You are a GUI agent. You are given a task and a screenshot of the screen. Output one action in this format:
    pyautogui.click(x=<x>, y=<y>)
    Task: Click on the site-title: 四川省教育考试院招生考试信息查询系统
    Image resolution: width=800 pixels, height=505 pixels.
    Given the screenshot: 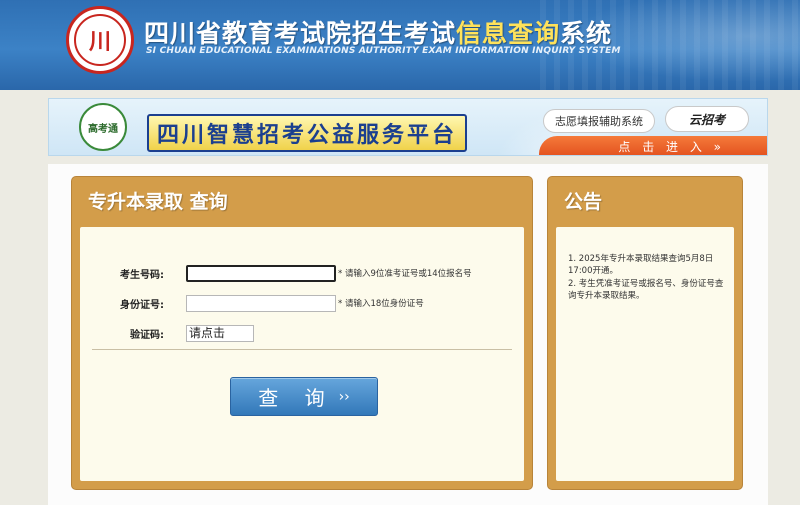 What is the action you would take?
    pyautogui.click(x=378, y=32)
    